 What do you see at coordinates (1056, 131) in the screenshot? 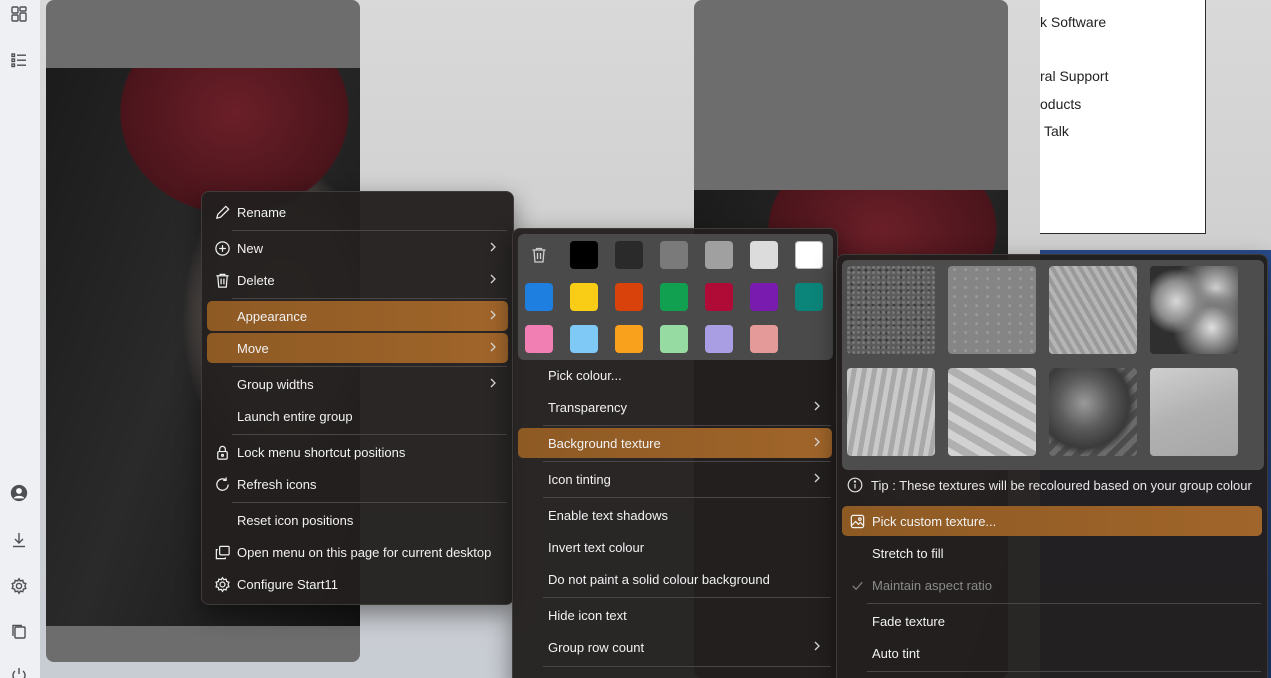
I see `doc-link: Talk` at bounding box center [1056, 131].